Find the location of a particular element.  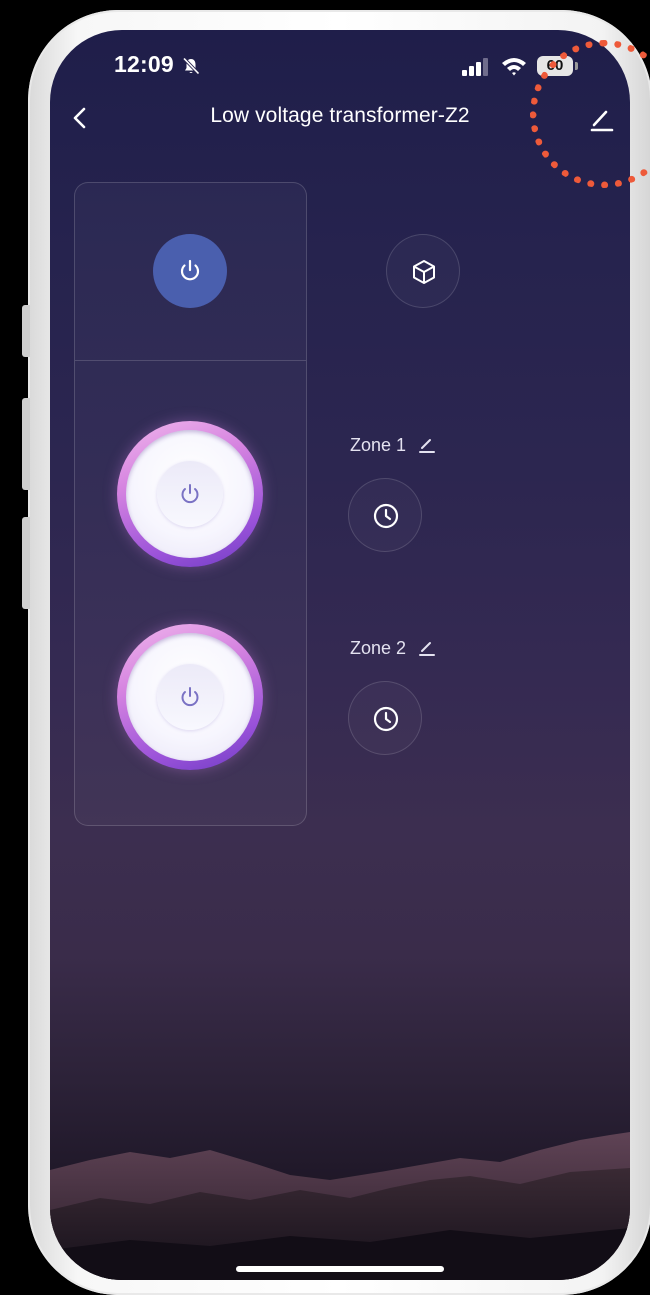

status-bar: 12:09 60 is located at coordinates (340, 65).